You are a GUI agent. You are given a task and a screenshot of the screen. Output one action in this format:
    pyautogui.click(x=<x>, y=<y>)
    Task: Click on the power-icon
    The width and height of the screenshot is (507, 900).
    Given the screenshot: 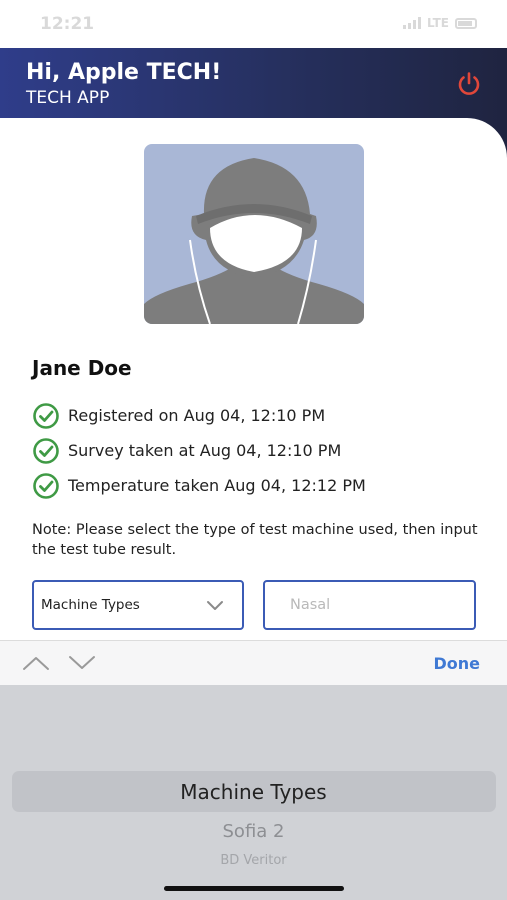 What is the action you would take?
    pyautogui.click(x=469, y=84)
    